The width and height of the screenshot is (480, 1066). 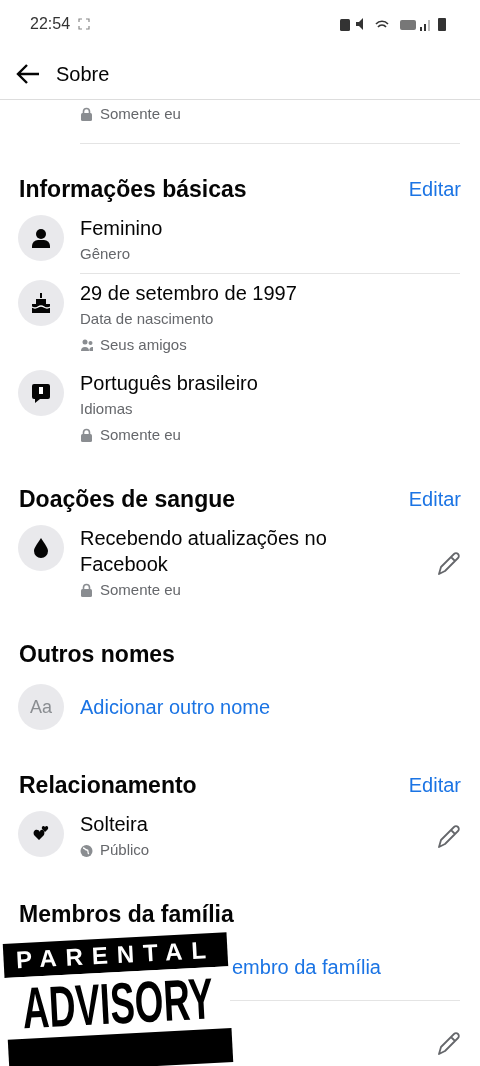 I want to click on section-title: Informações básicas, so click(x=133, y=189).